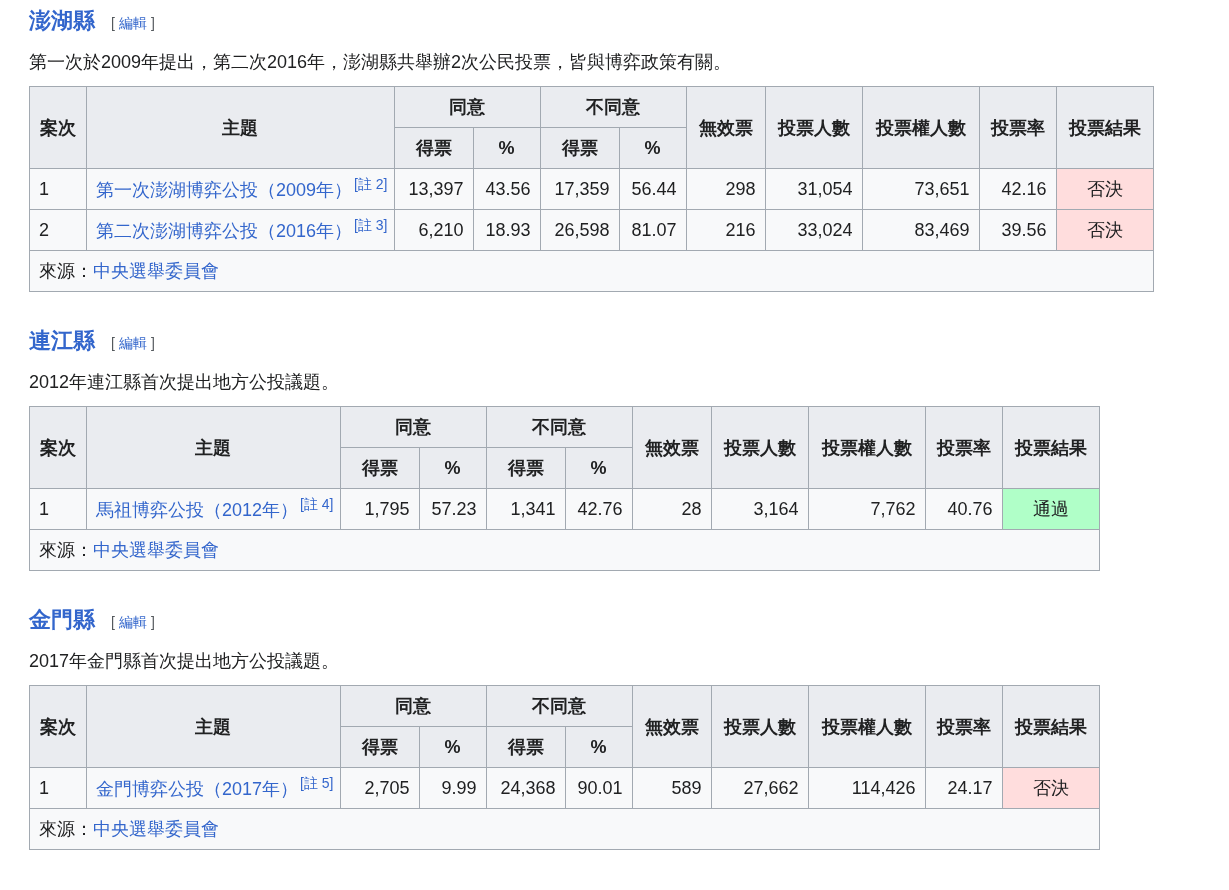 This screenshot has width=1229, height=890. What do you see at coordinates (579, 230) in the screenshot?
I see `table-cell: 26,598` at bounding box center [579, 230].